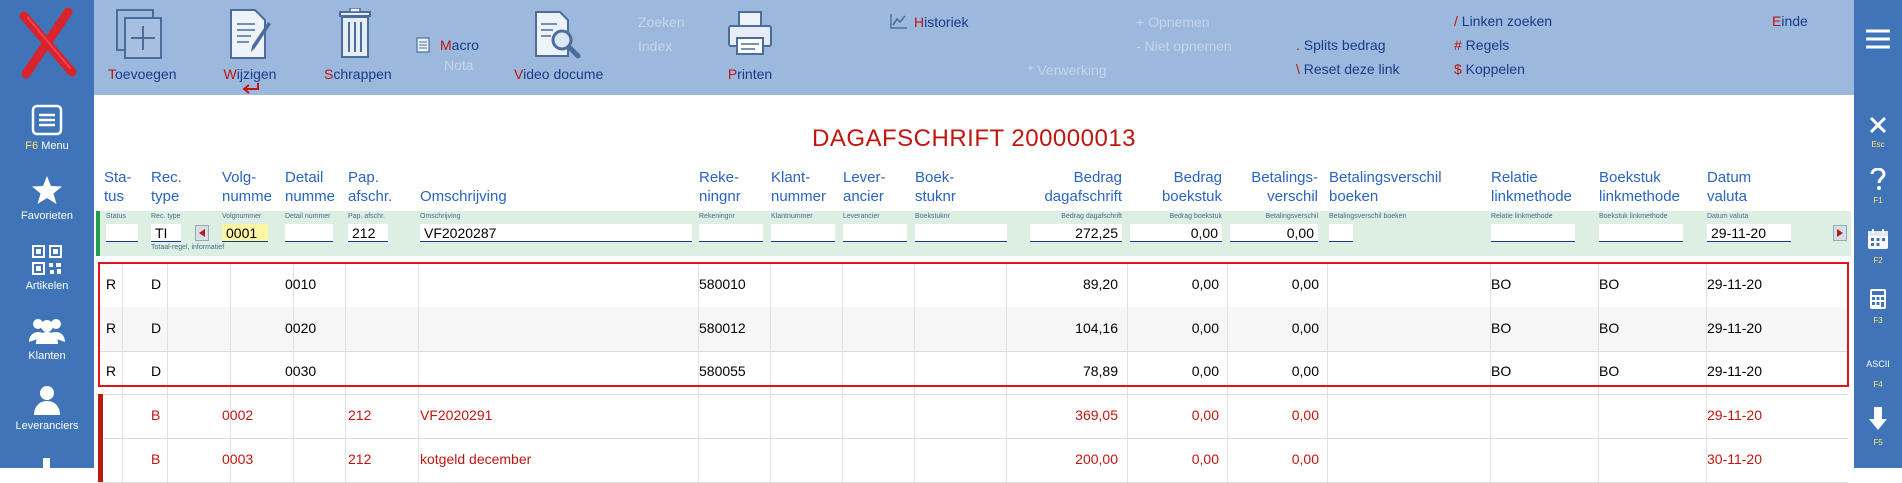  I want to click on status-field, so click(122, 233).